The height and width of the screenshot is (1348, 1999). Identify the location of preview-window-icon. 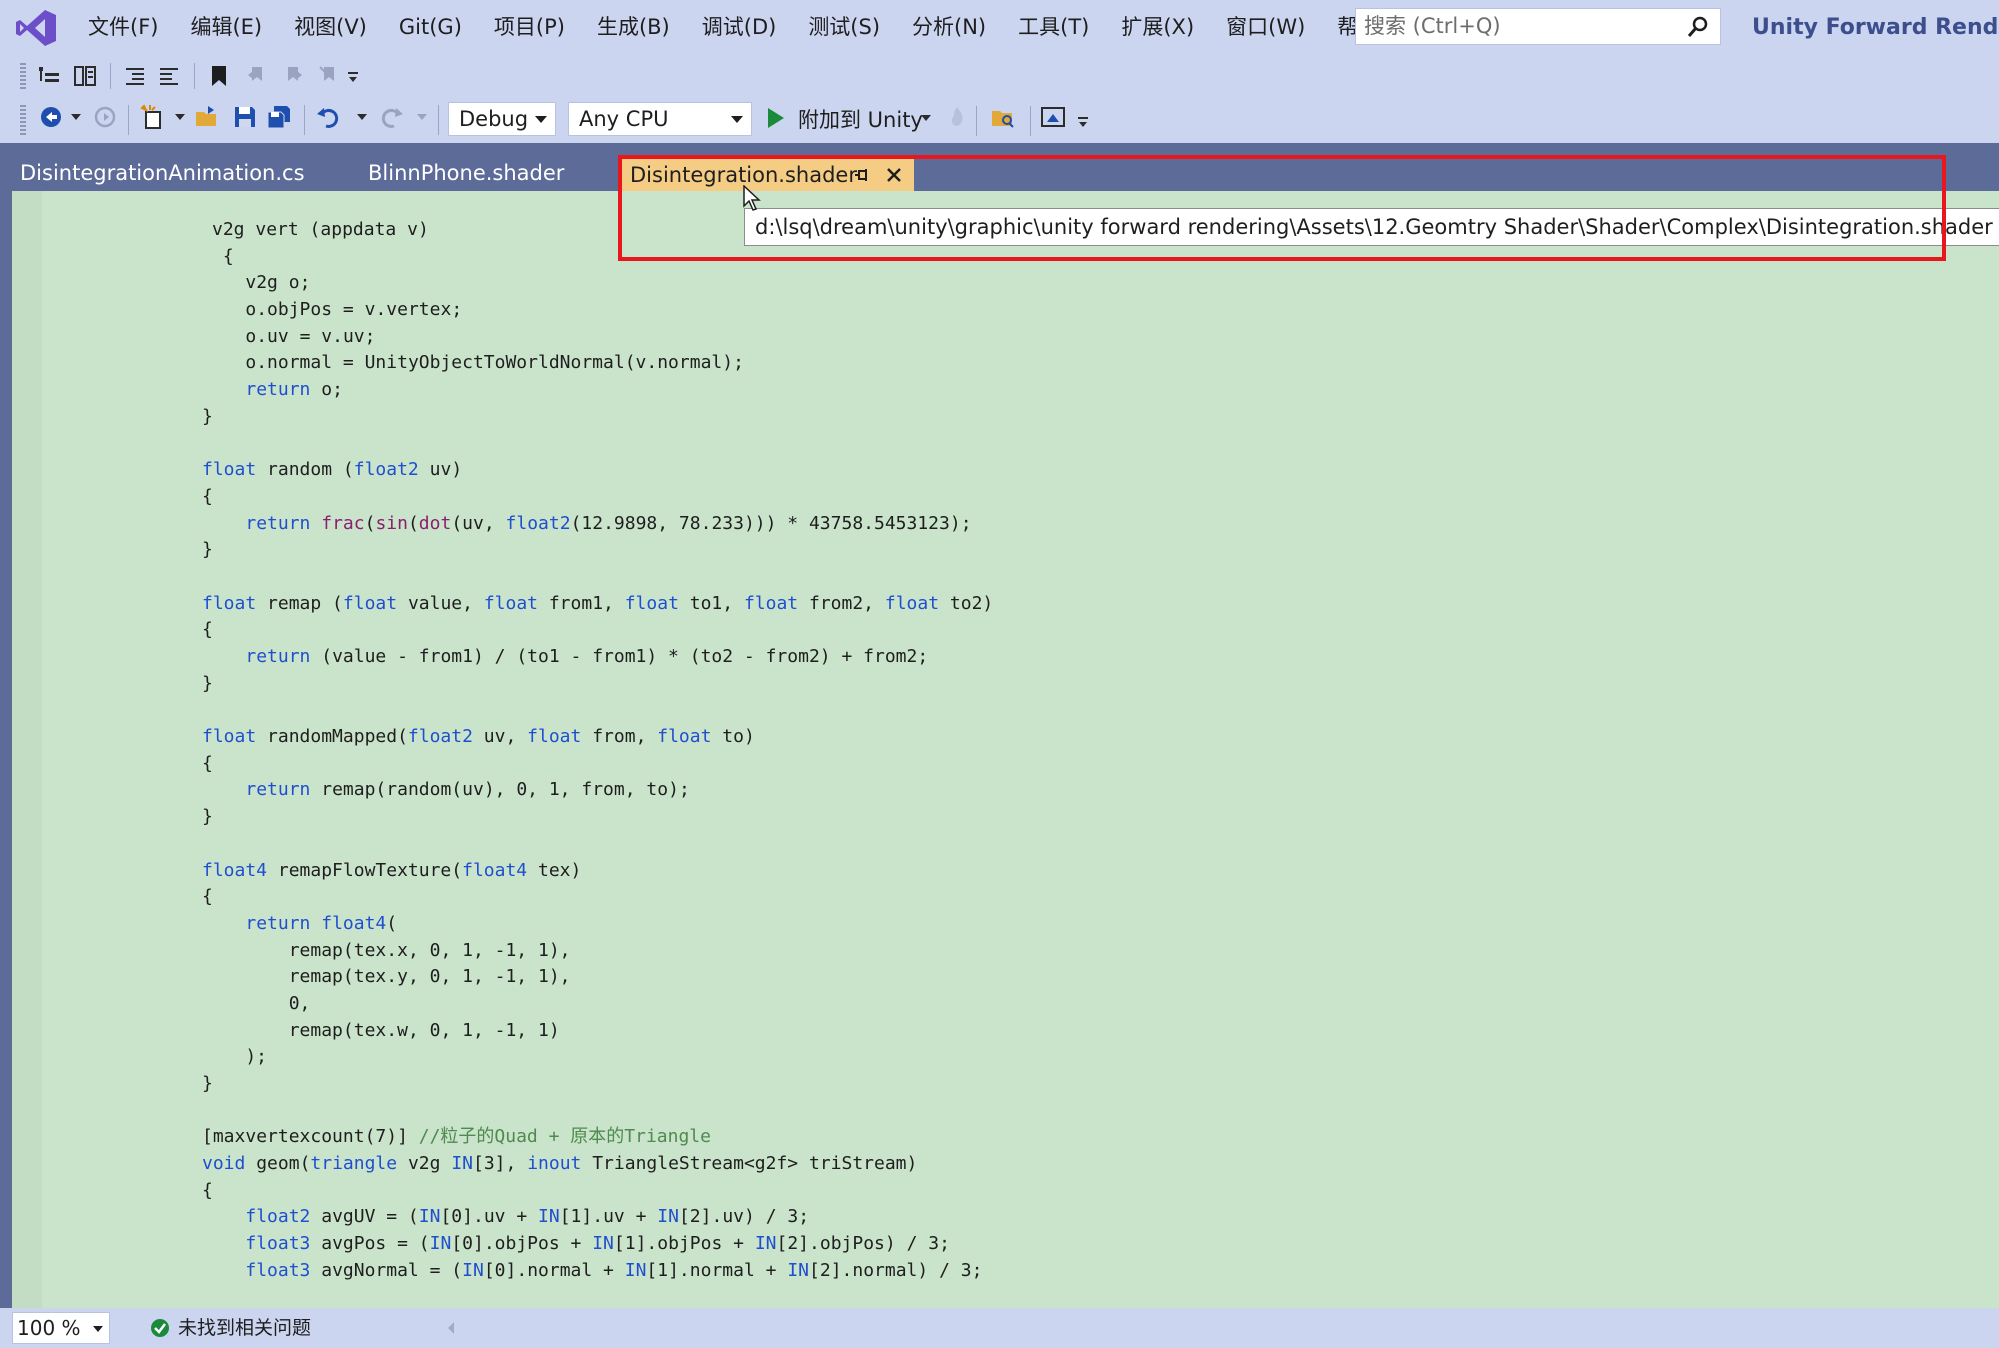
(1053, 117).